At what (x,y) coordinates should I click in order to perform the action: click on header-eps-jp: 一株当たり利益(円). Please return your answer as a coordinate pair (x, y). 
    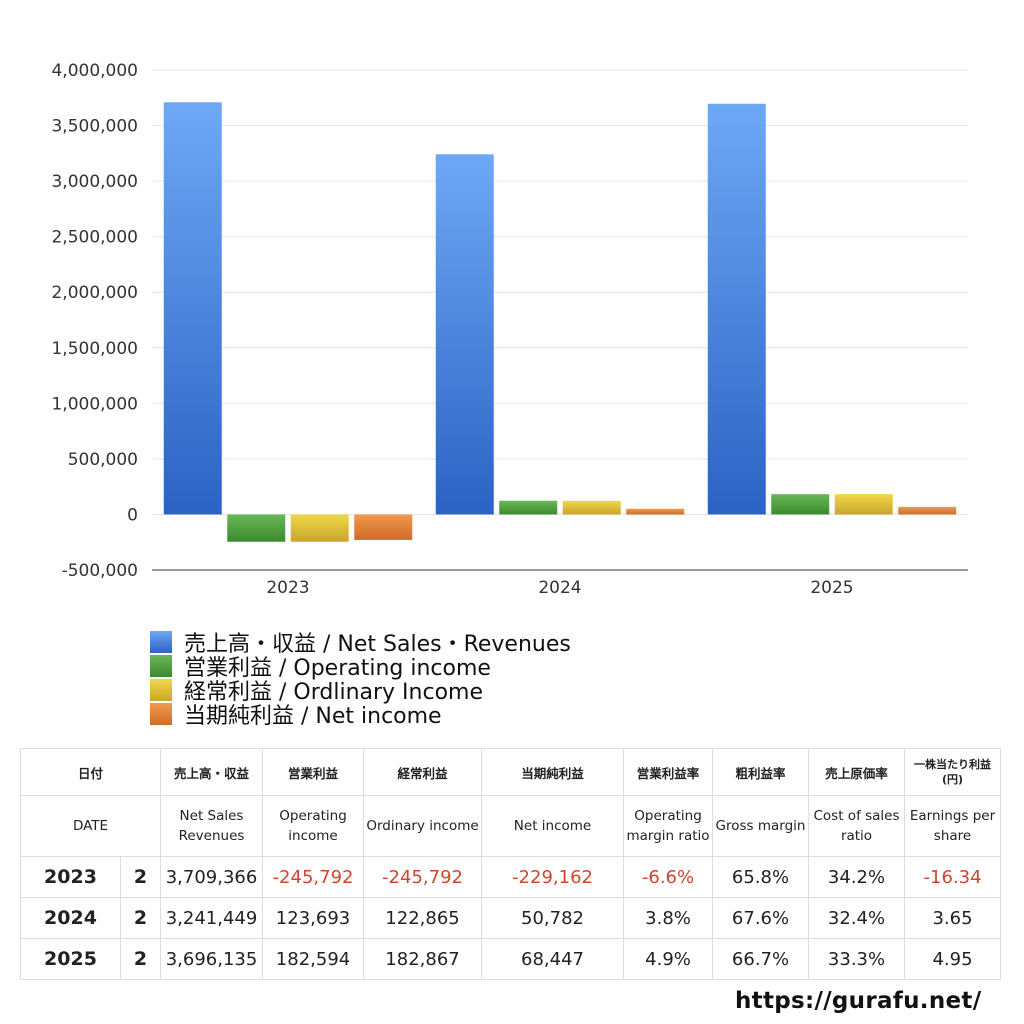
    Looking at the image, I should click on (953, 772).